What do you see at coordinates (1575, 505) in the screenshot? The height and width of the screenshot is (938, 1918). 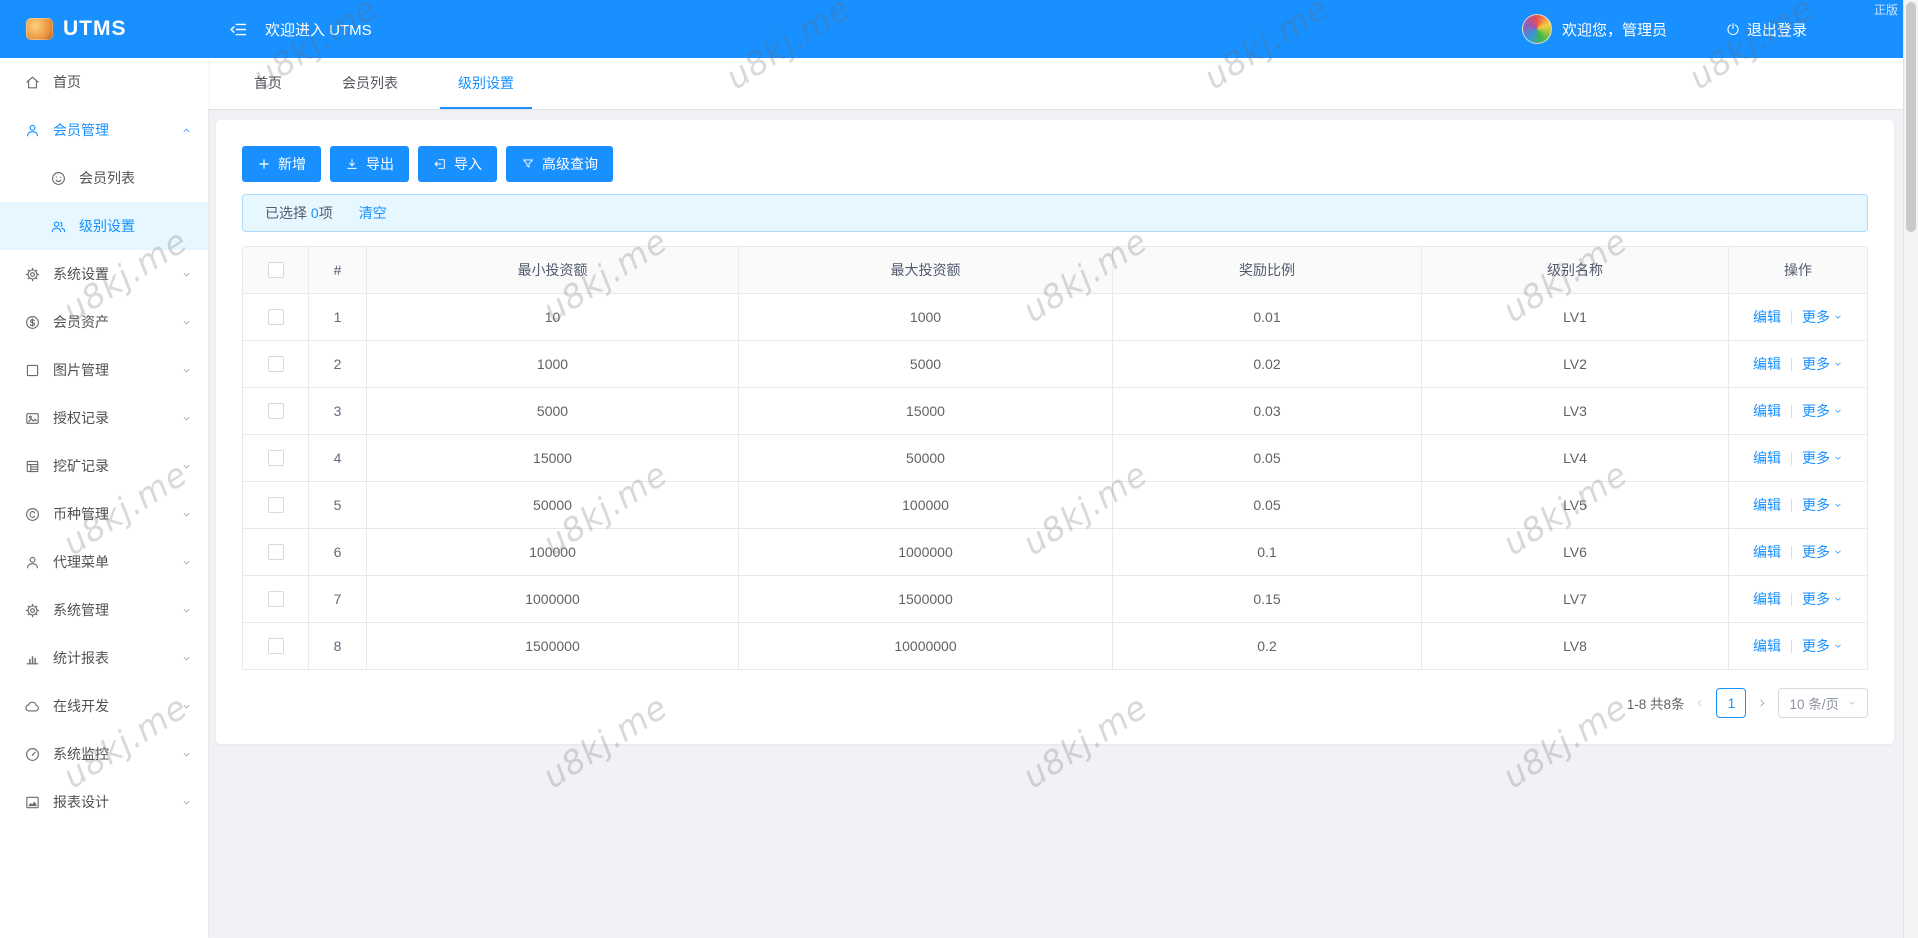 I see `level-name-cell: LV5` at bounding box center [1575, 505].